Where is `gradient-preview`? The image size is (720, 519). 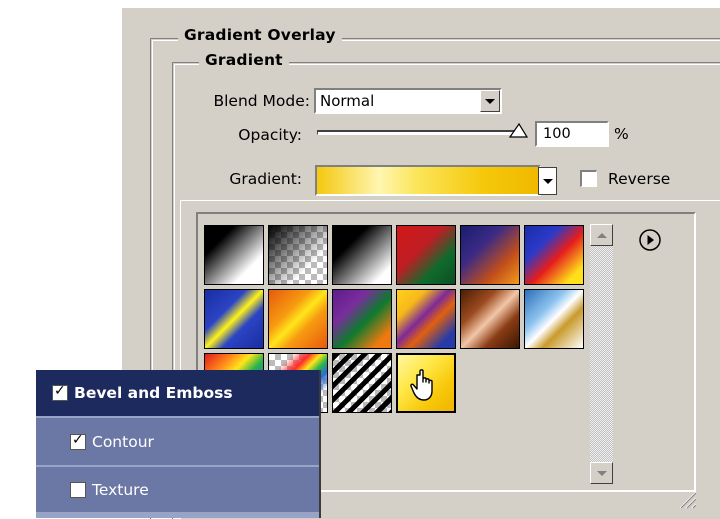
gradient-preview is located at coordinates (428, 180).